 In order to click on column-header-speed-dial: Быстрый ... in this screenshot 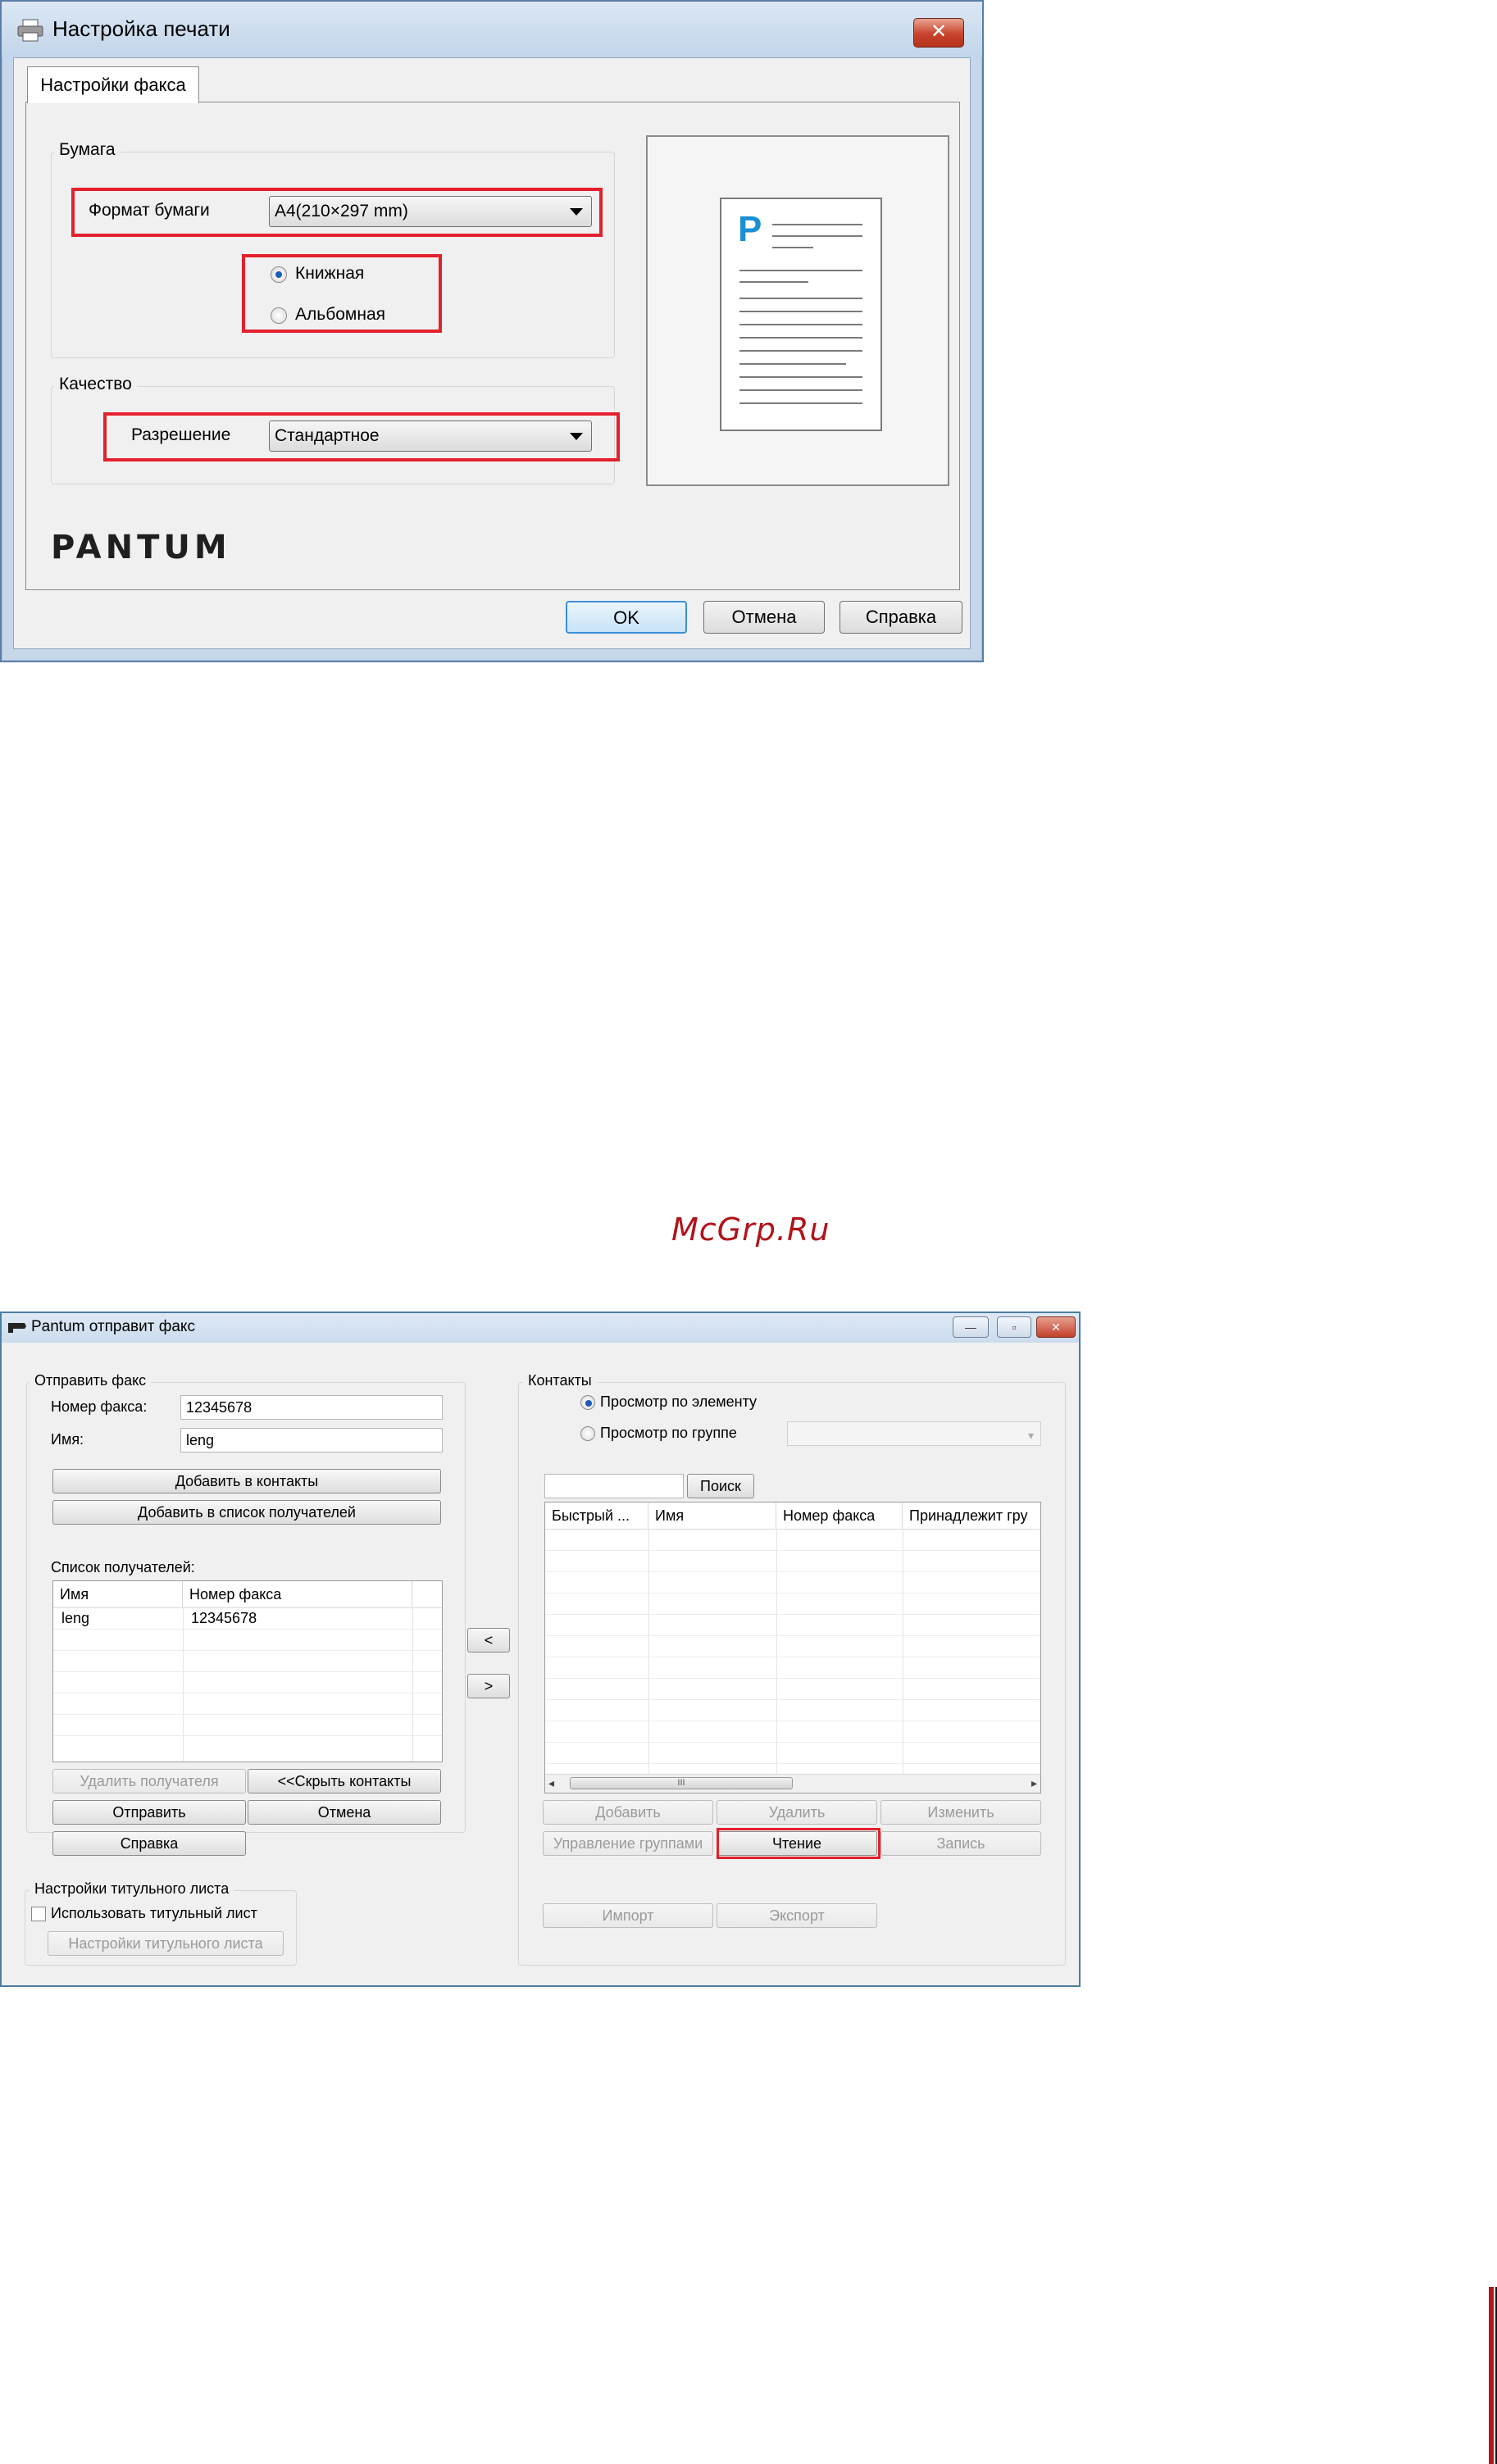, I will do `click(596, 1515)`.